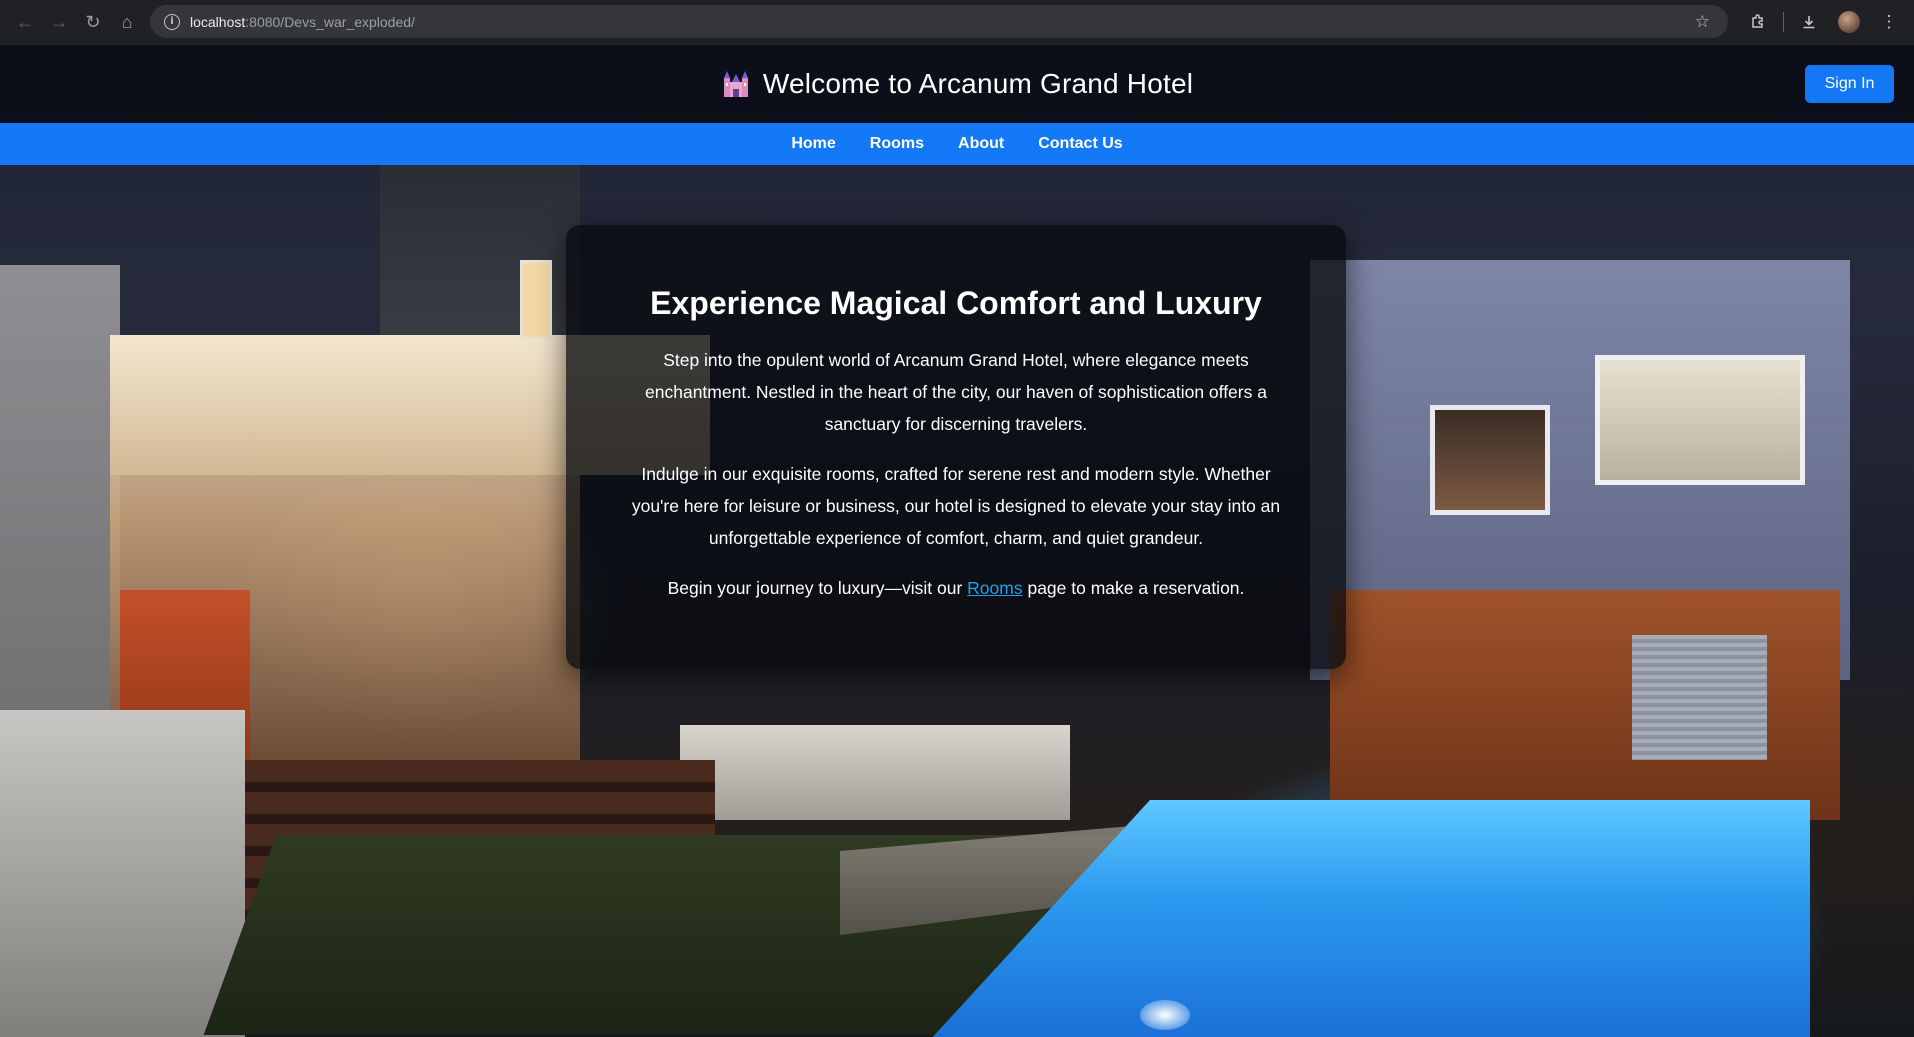 This screenshot has height=1037, width=1914. What do you see at coordinates (93, 23) in the screenshot?
I see `reload-icon: ↻` at bounding box center [93, 23].